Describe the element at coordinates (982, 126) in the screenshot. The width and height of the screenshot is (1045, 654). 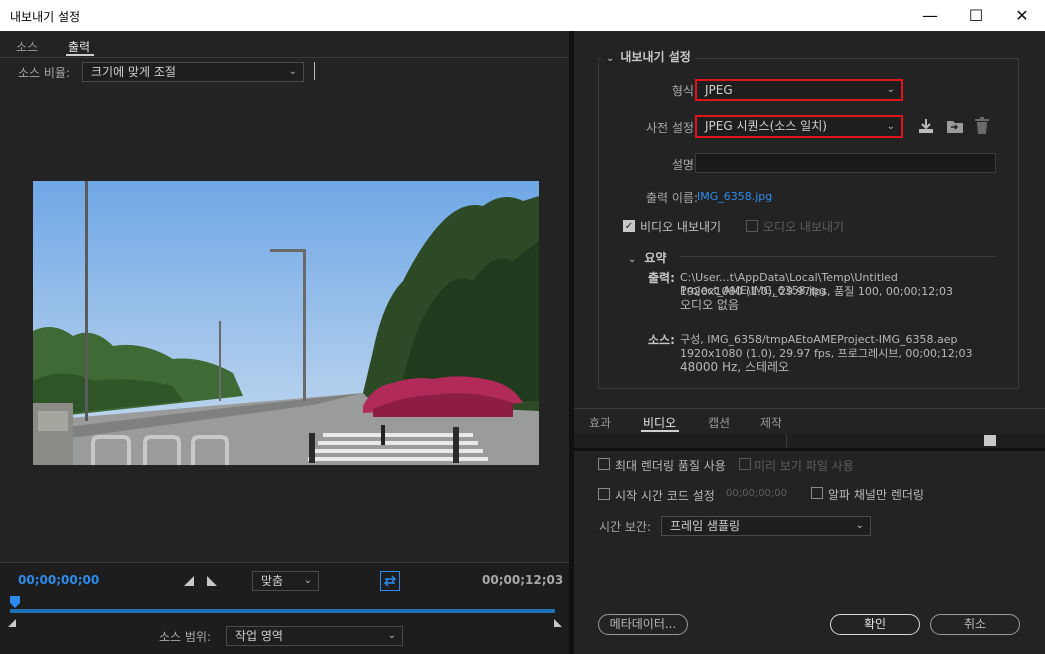
I see `trash-icon` at that location.